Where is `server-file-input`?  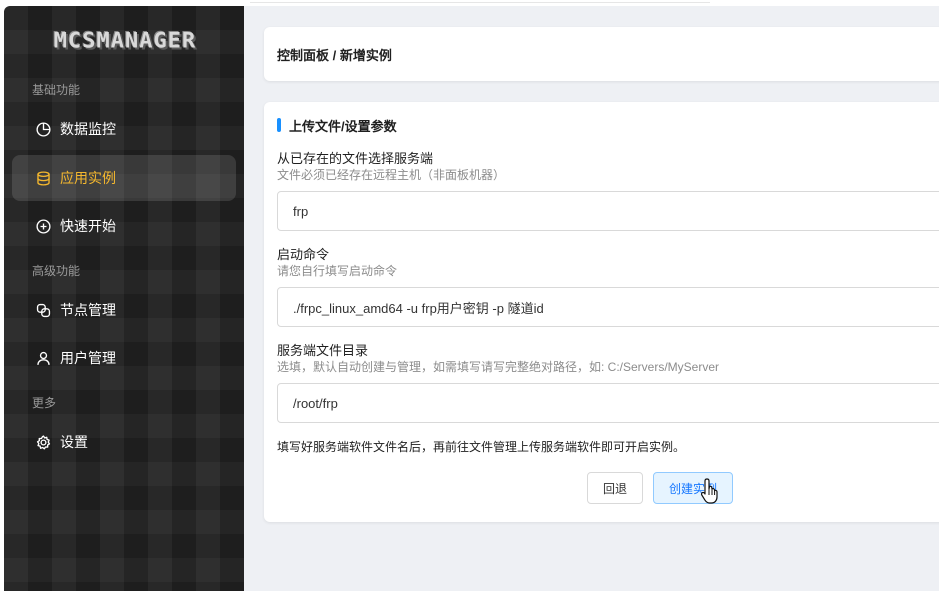 server-file-input is located at coordinates (608, 211).